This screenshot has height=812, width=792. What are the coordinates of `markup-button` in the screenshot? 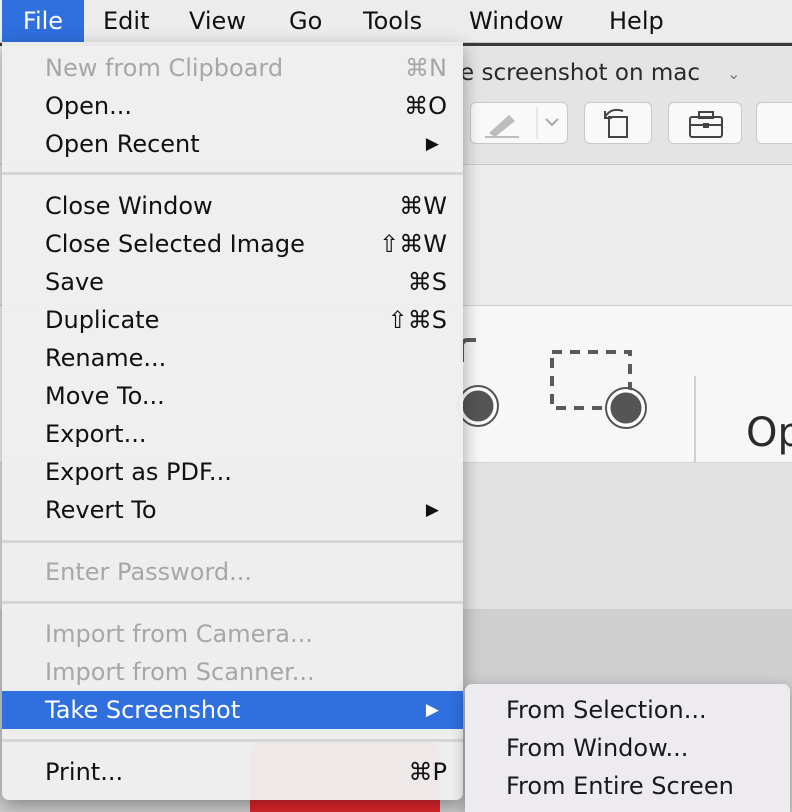 It's located at (519, 123).